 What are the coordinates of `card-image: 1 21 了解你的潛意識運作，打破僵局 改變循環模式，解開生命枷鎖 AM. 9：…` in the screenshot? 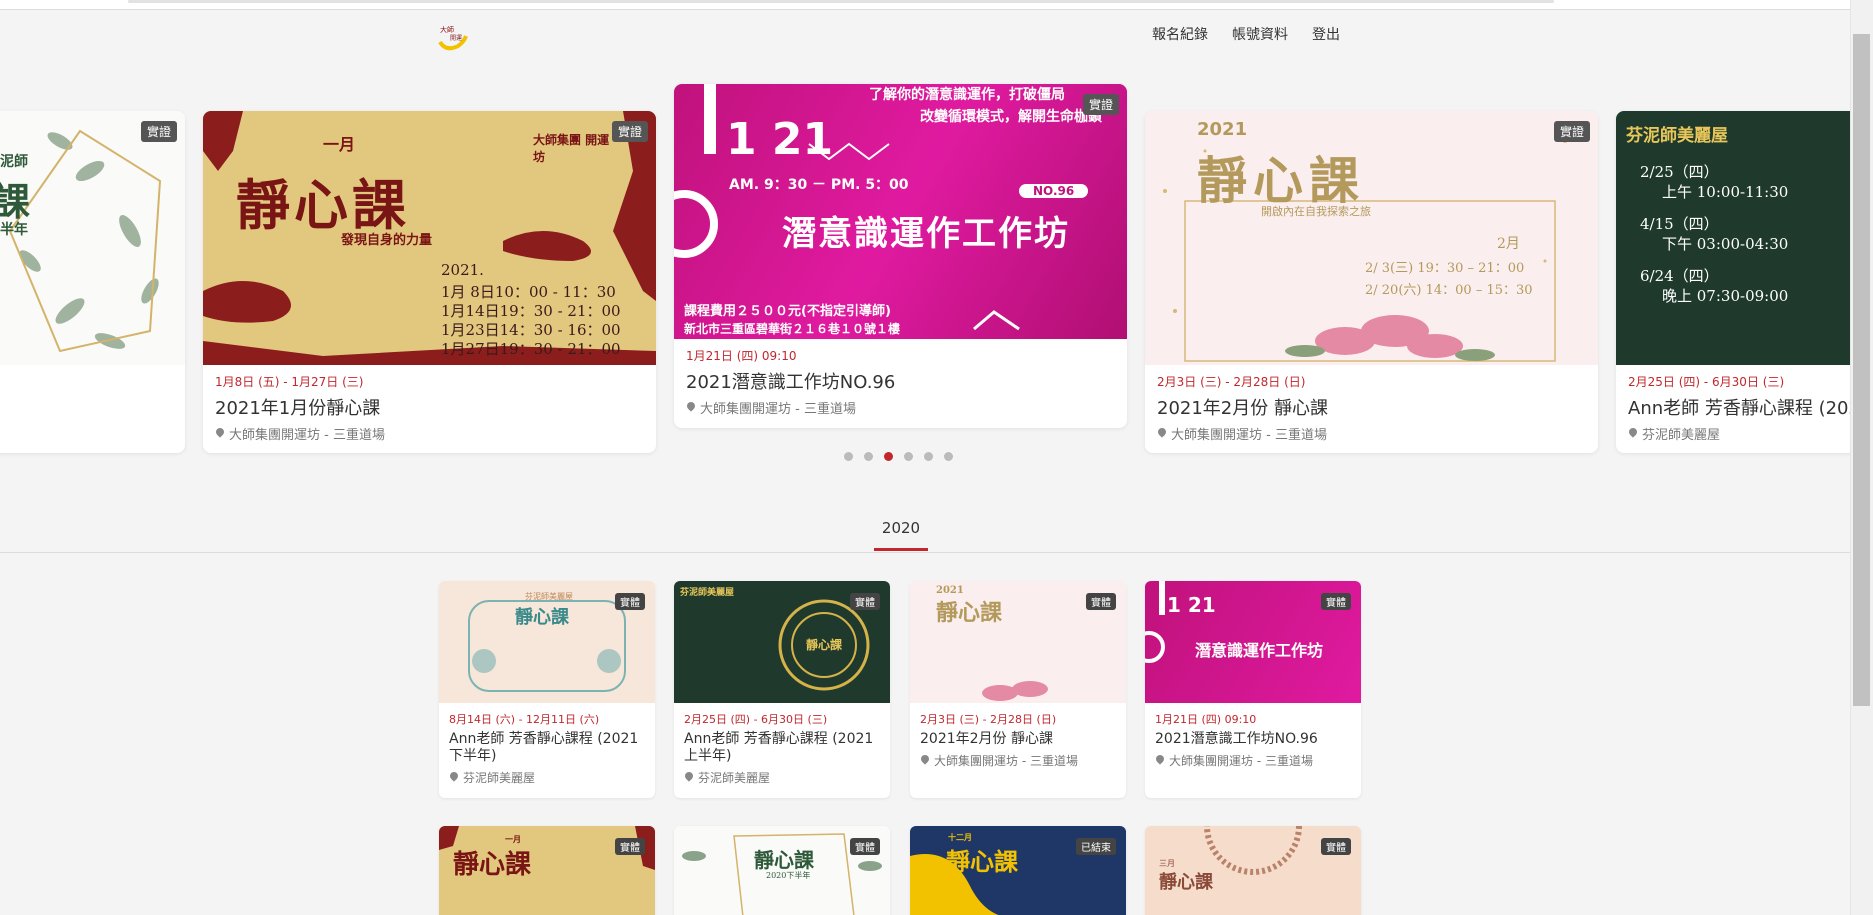 It's located at (900, 211).